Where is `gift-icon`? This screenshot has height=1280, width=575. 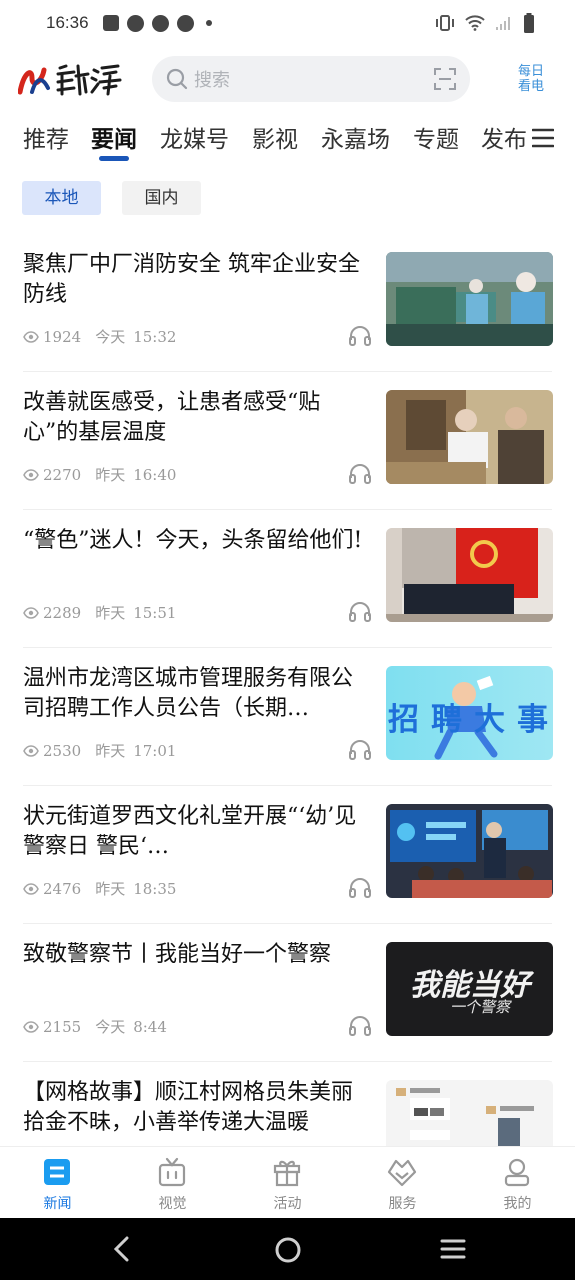
gift-icon is located at coordinates (287, 1173).